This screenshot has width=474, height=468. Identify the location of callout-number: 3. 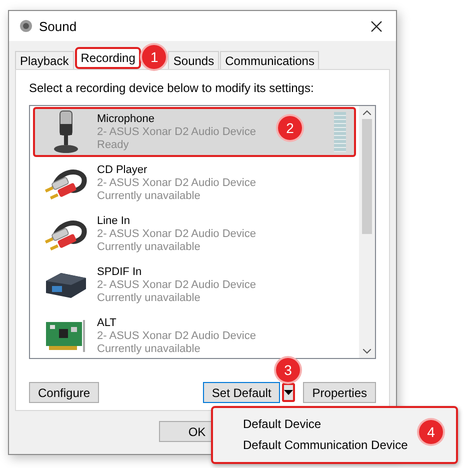
(288, 370).